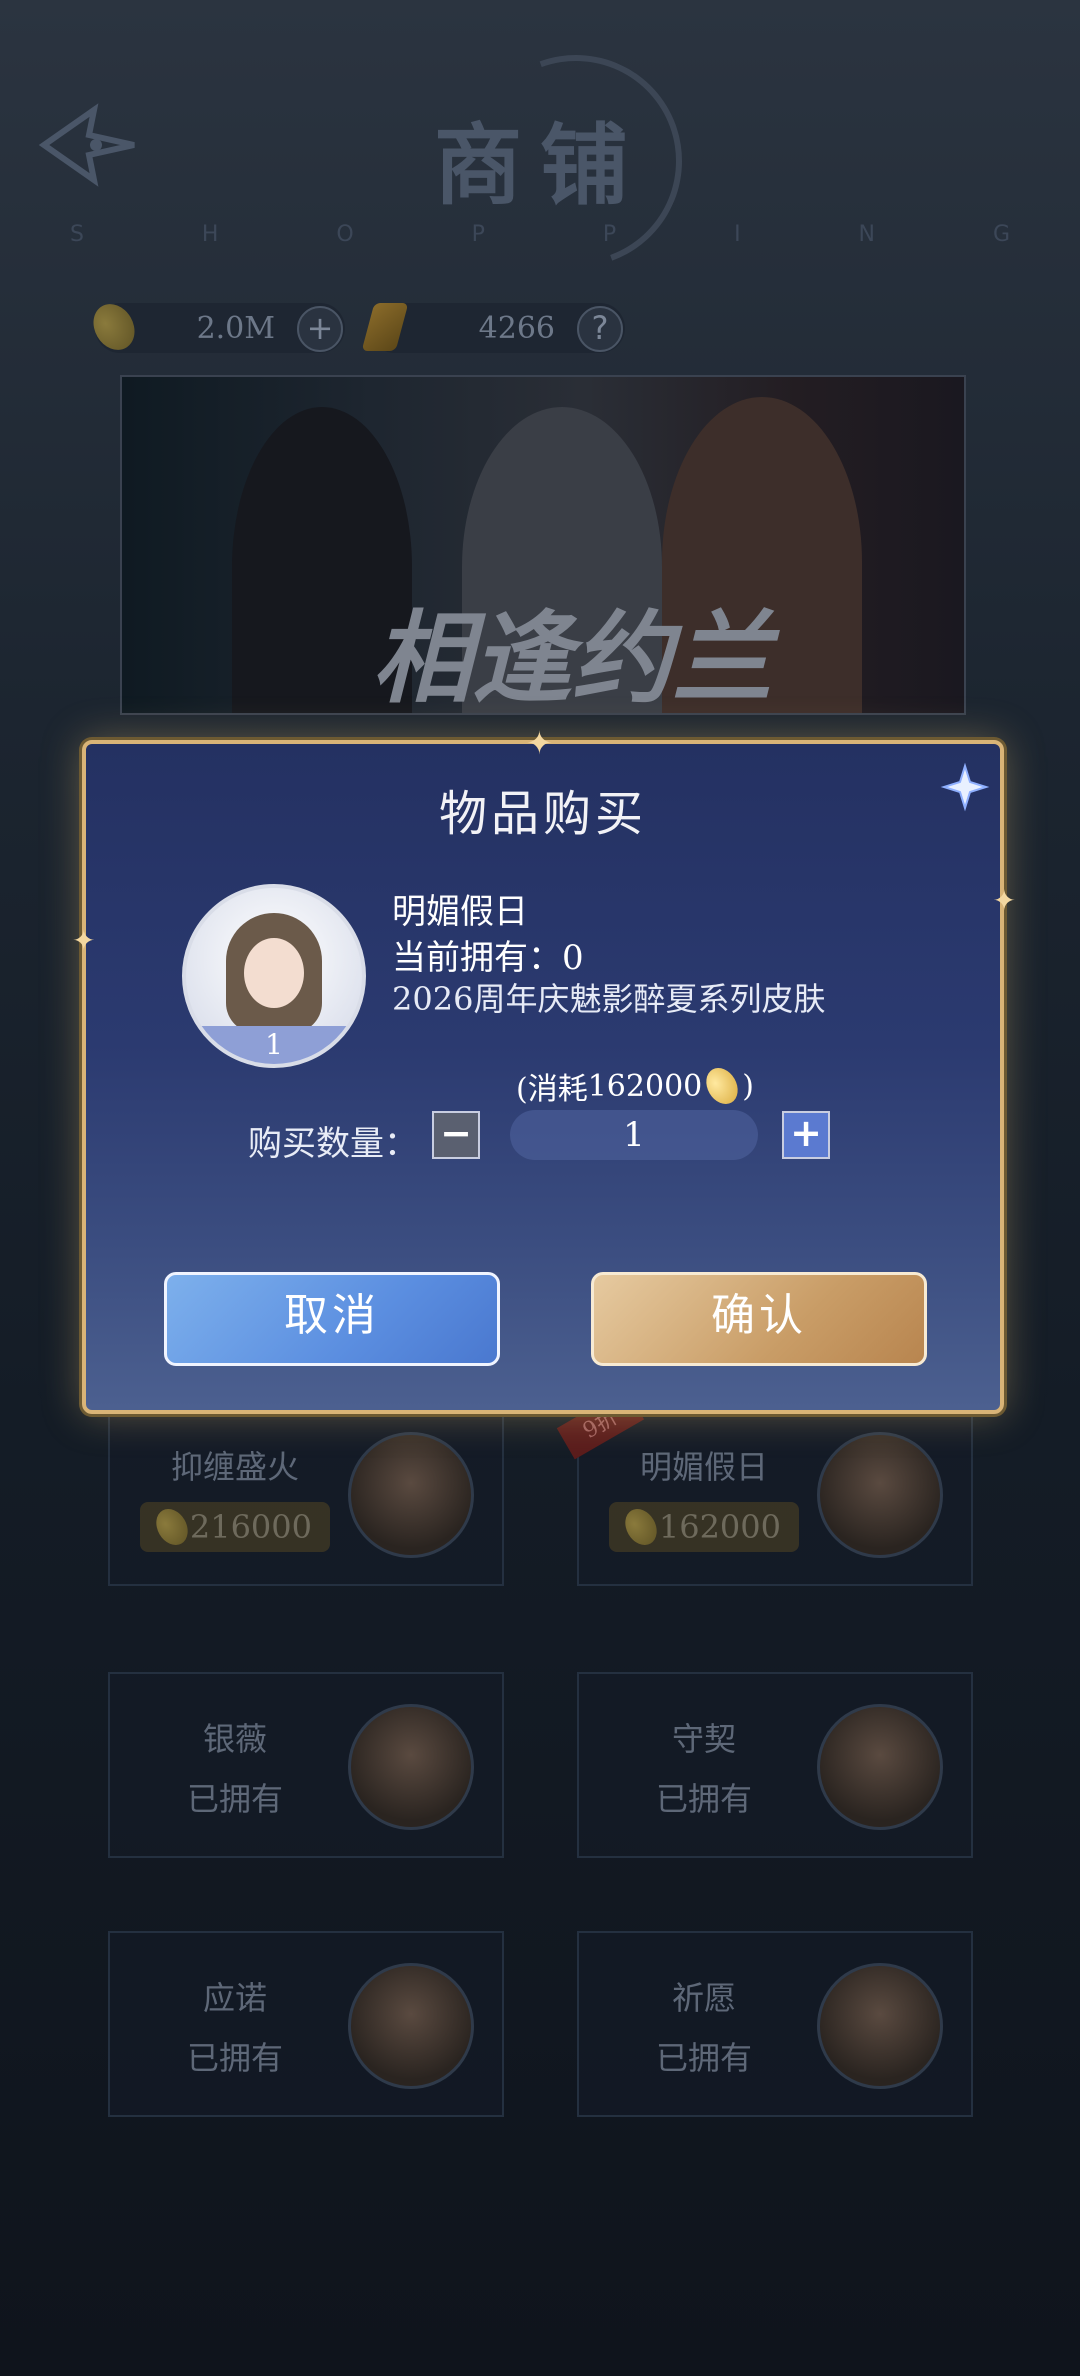 The height and width of the screenshot is (2376, 1080). Describe the element at coordinates (306, 1765) in the screenshot. I see `shop-card: 银薇 已拥有` at that location.